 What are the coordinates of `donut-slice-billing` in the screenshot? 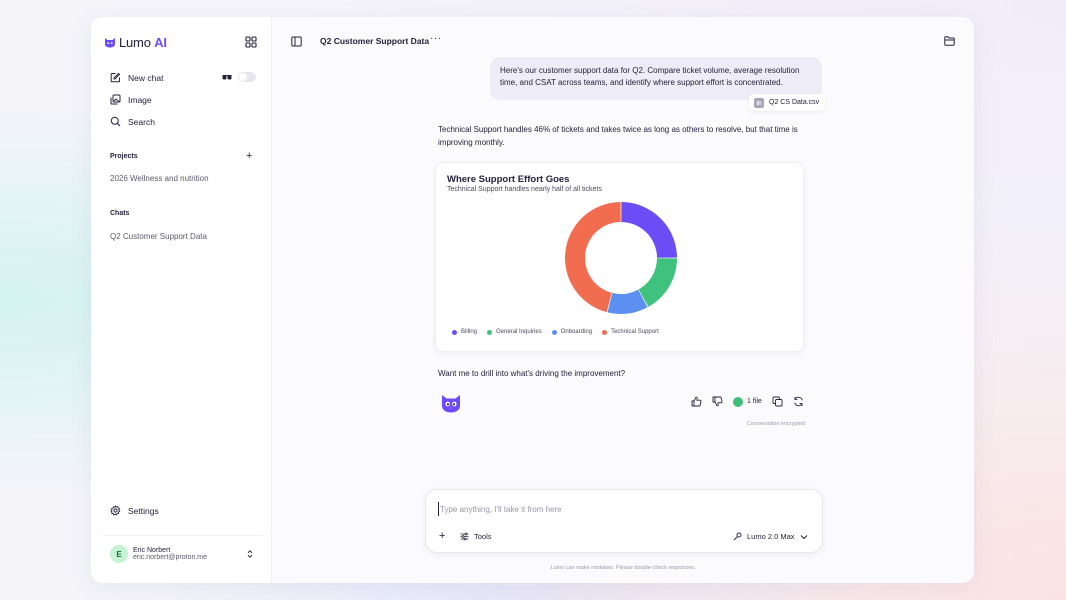 It's located at (649, 230).